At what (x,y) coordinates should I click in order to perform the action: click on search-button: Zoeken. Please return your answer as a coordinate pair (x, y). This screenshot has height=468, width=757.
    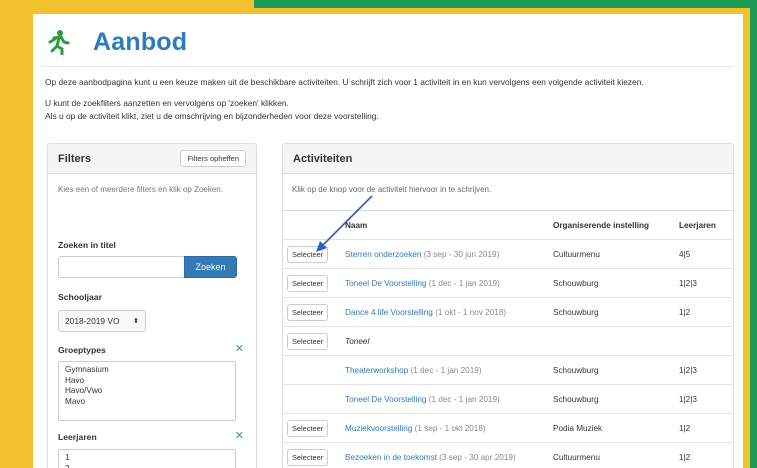
    Looking at the image, I should click on (210, 267).